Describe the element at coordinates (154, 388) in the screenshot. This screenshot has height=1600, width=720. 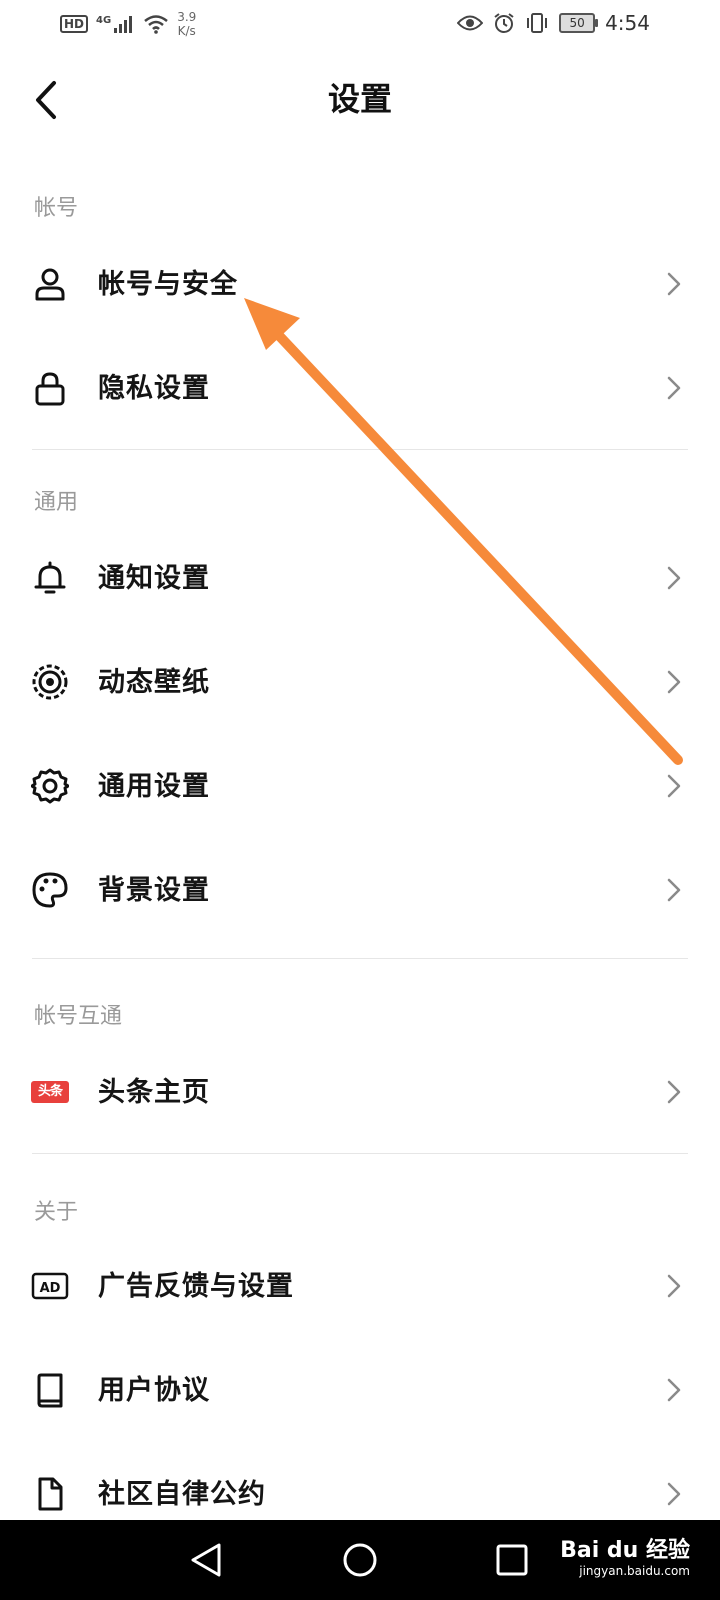
I see `settings-item-label: 隐私设置` at that location.